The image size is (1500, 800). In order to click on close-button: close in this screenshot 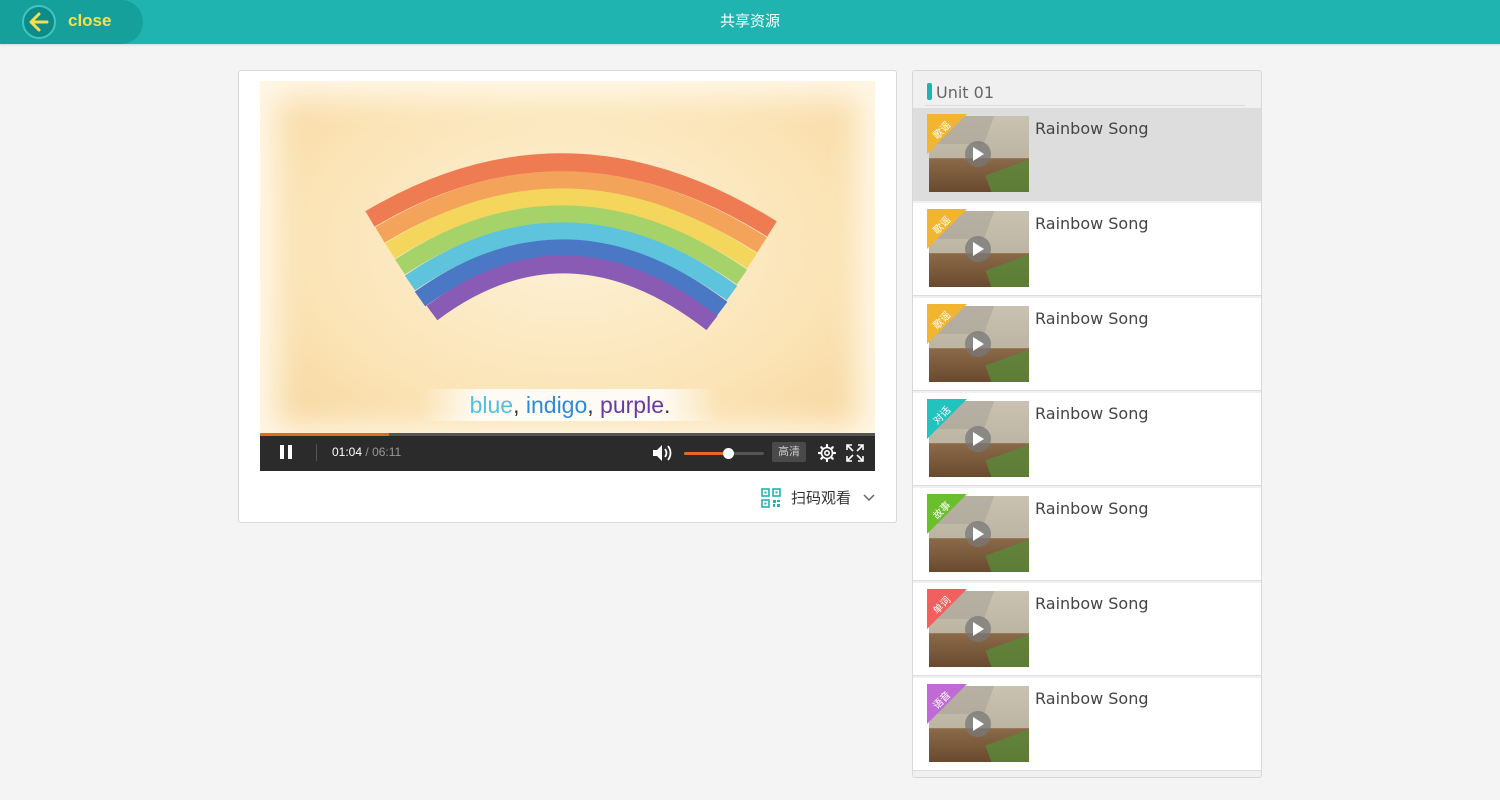, I will do `click(71, 22)`.